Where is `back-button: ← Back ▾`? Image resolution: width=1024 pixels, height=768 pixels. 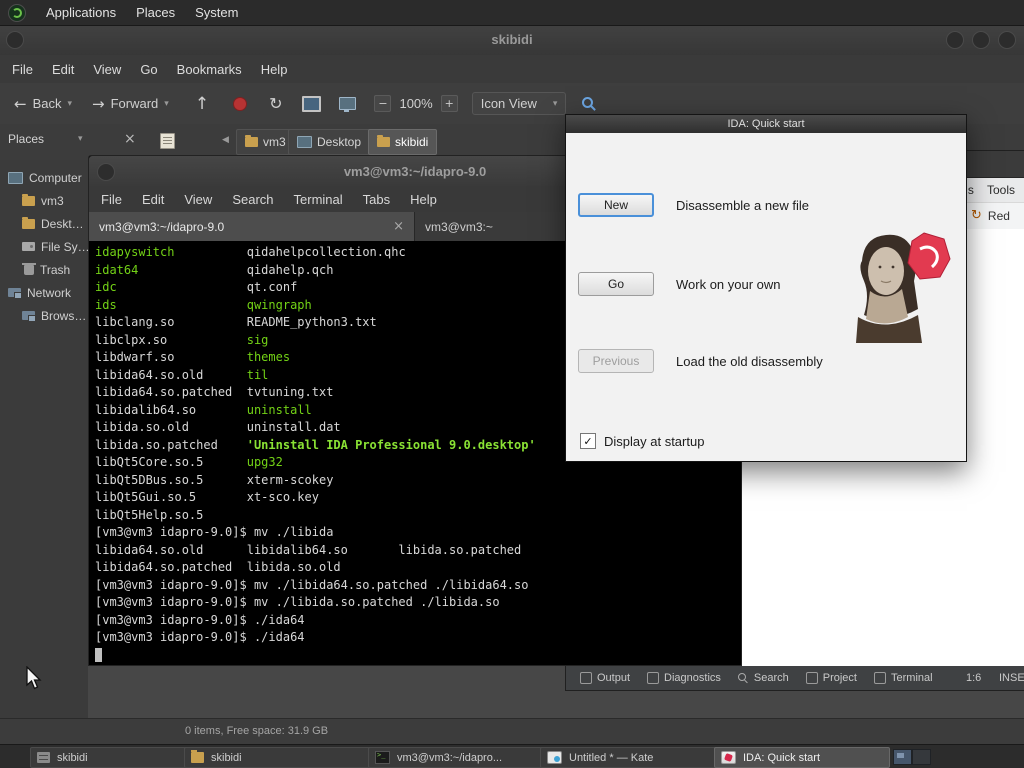
back-button: ← Back ▾ is located at coordinates (43, 104).